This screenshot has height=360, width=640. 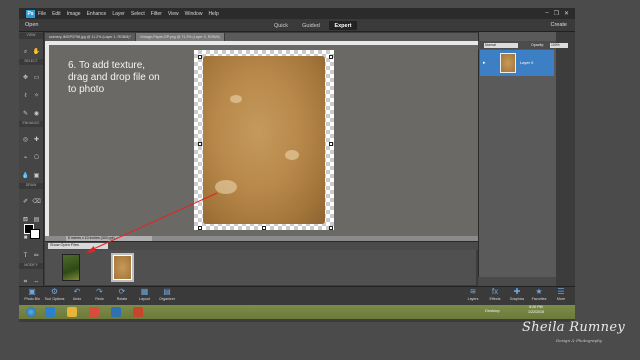 What do you see at coordinates (517, 291) in the screenshot?
I see `graphics-icon: ✚` at bounding box center [517, 291].